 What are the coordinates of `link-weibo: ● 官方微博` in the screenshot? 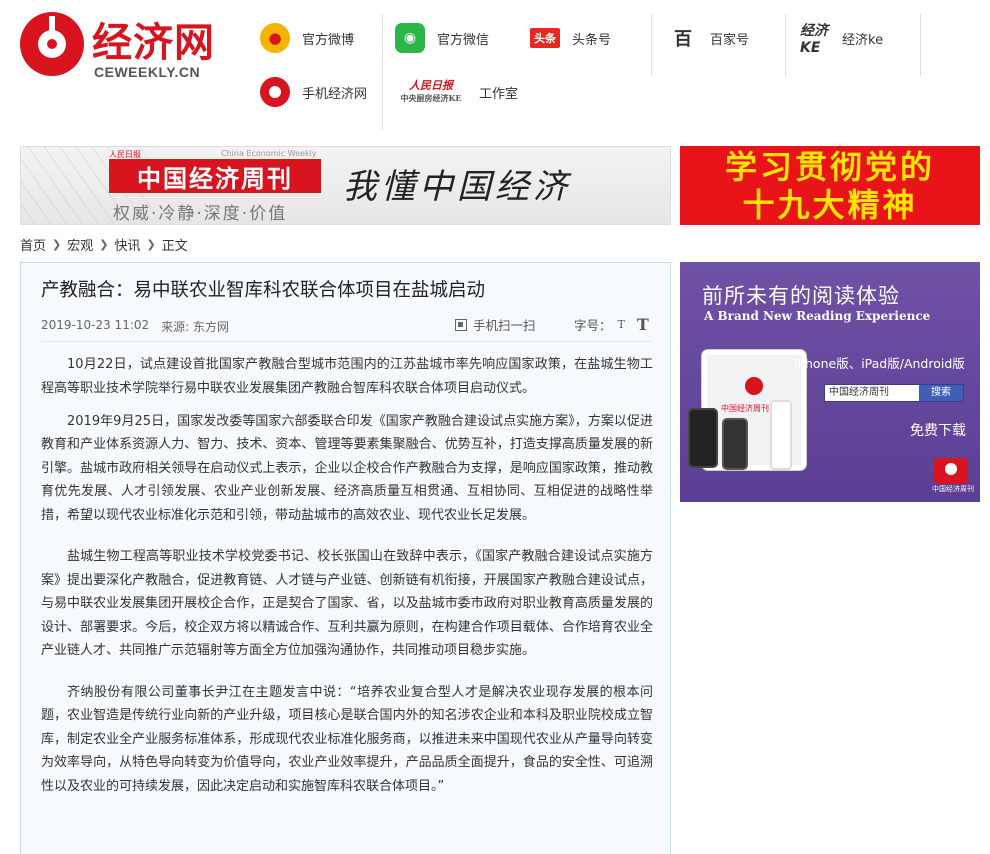 It's located at (307, 38).